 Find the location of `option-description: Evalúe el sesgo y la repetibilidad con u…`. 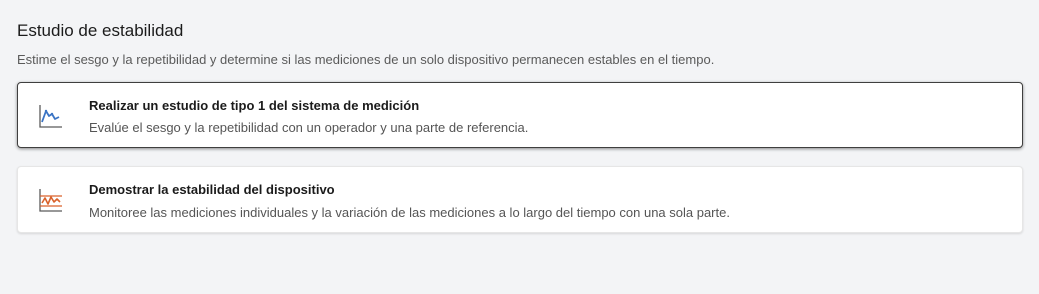

option-description: Evalúe el sesgo y la repetibilidad con u… is located at coordinates (309, 127).